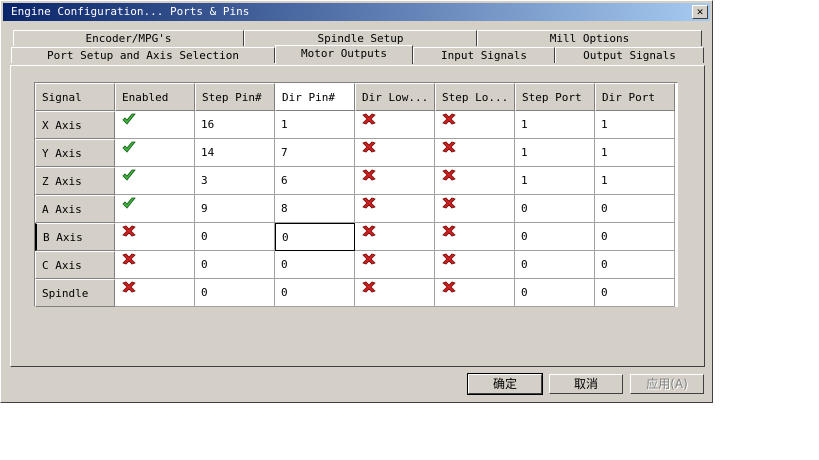  What do you see at coordinates (128, 38) in the screenshot?
I see `tab-encoder-mpgs: Encoder/MPG's` at bounding box center [128, 38].